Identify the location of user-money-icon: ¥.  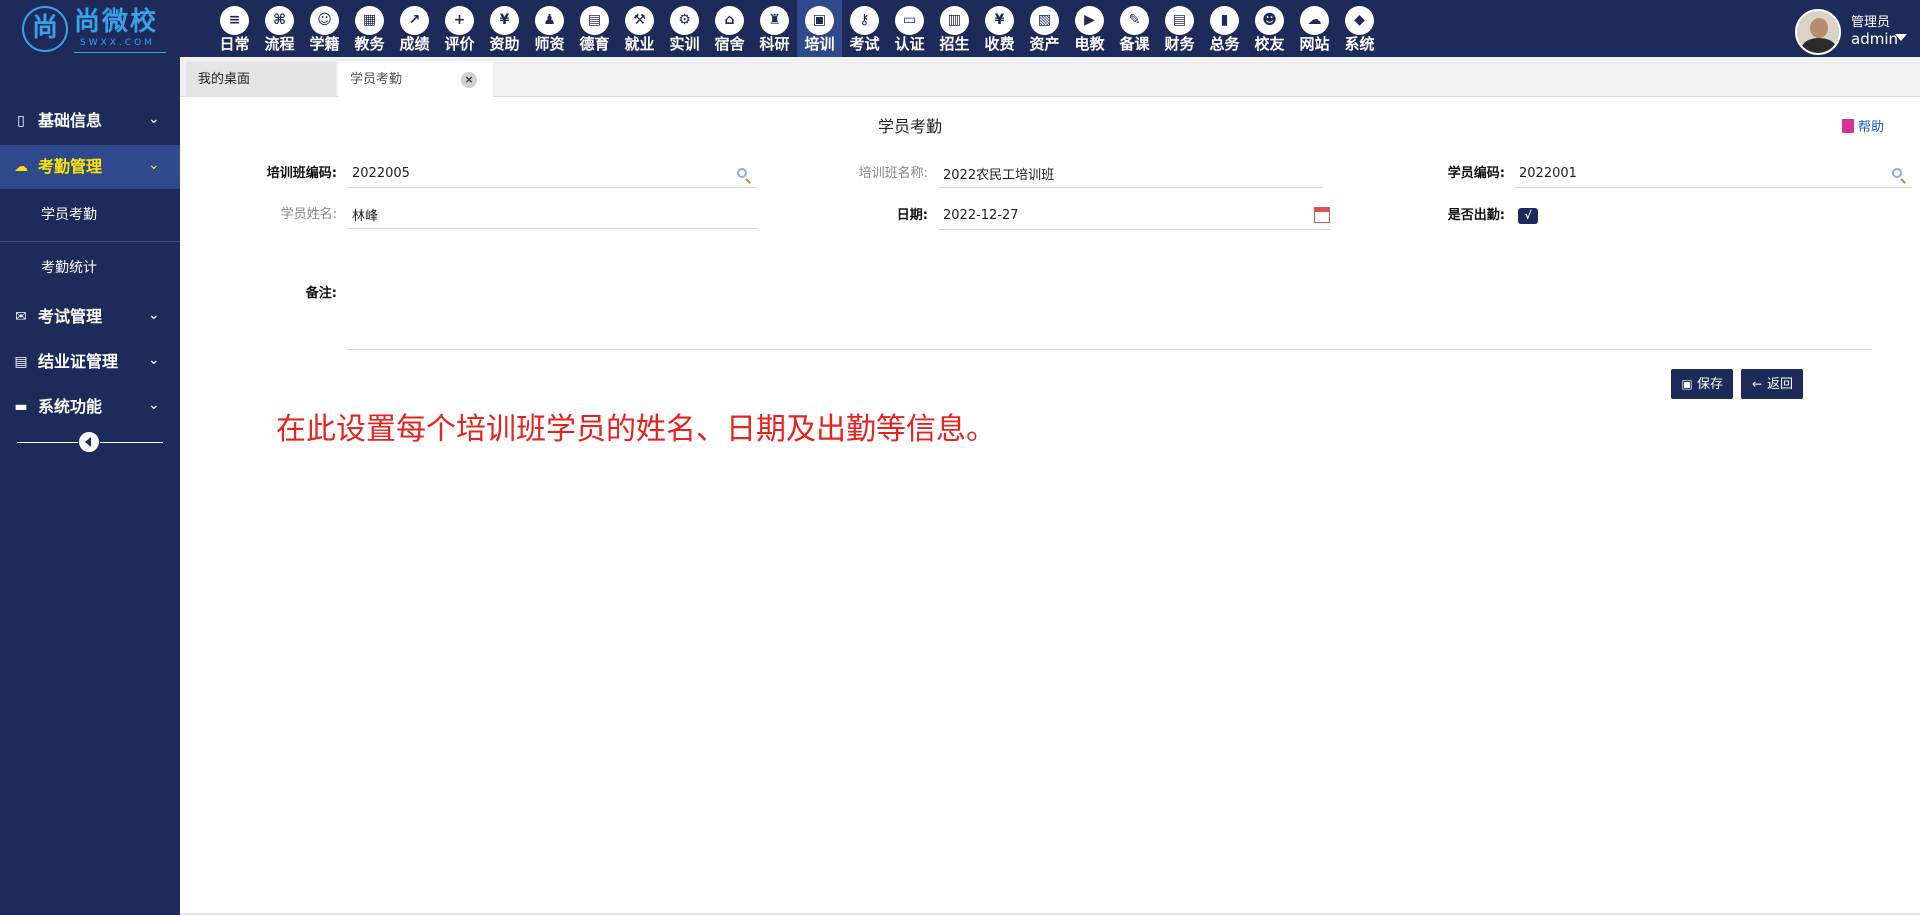
(504, 20).